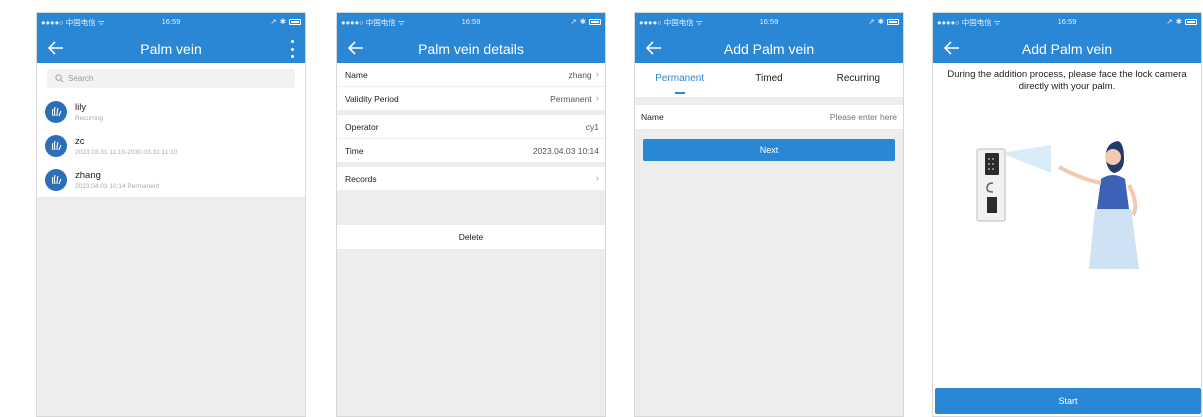  I want to click on page-title: Palm vein, so click(171, 49).